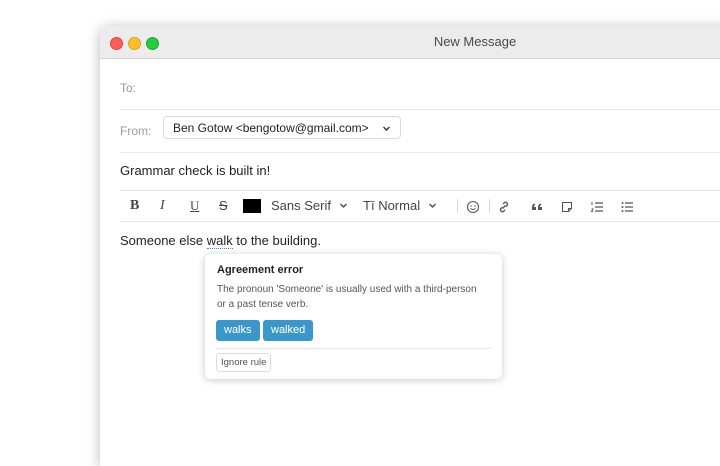 The height and width of the screenshot is (466, 720). I want to click on title-bar: New Message, so click(410, 42).